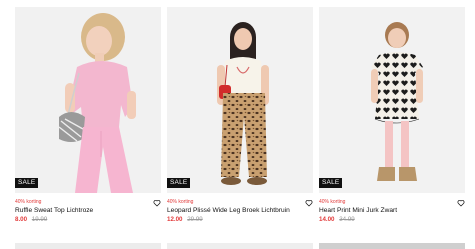 Image resolution: width=475 pixels, height=249 pixels. I want to click on sale-price: 8.00, so click(21, 219).